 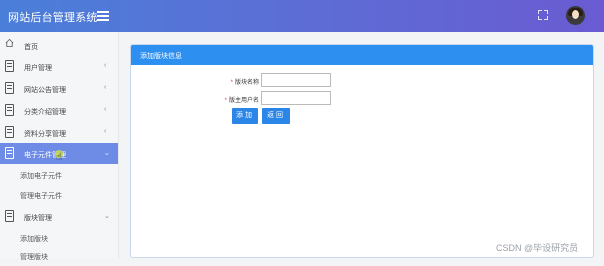 What do you see at coordinates (31, 47) in the screenshot?
I see `sidebar-item-label: 首页` at bounding box center [31, 47].